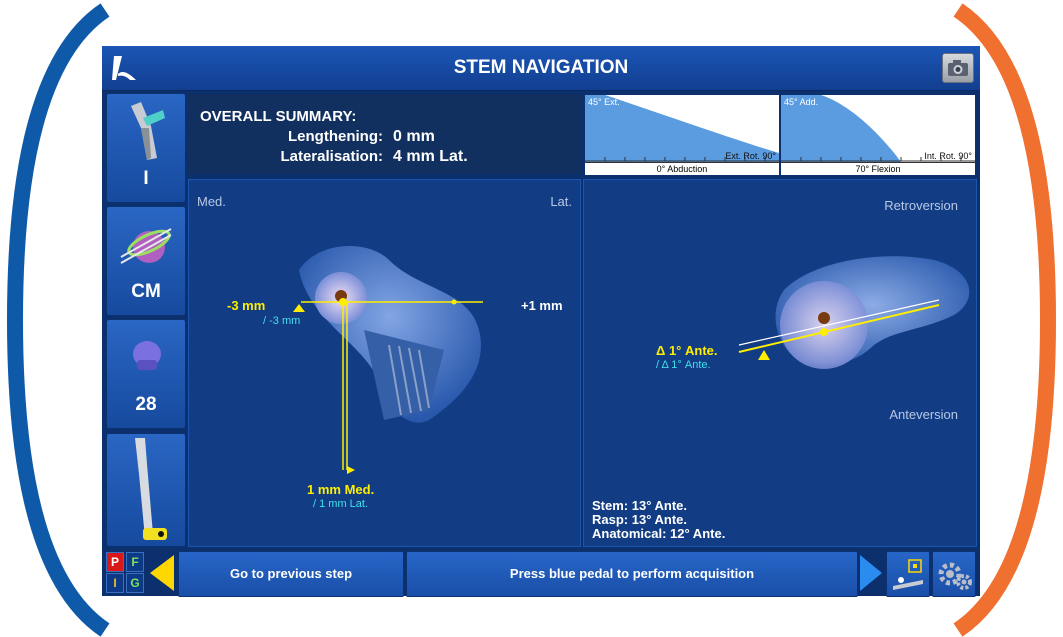 This screenshot has width=1063, height=637. I want to click on camera-icon, so click(958, 68).